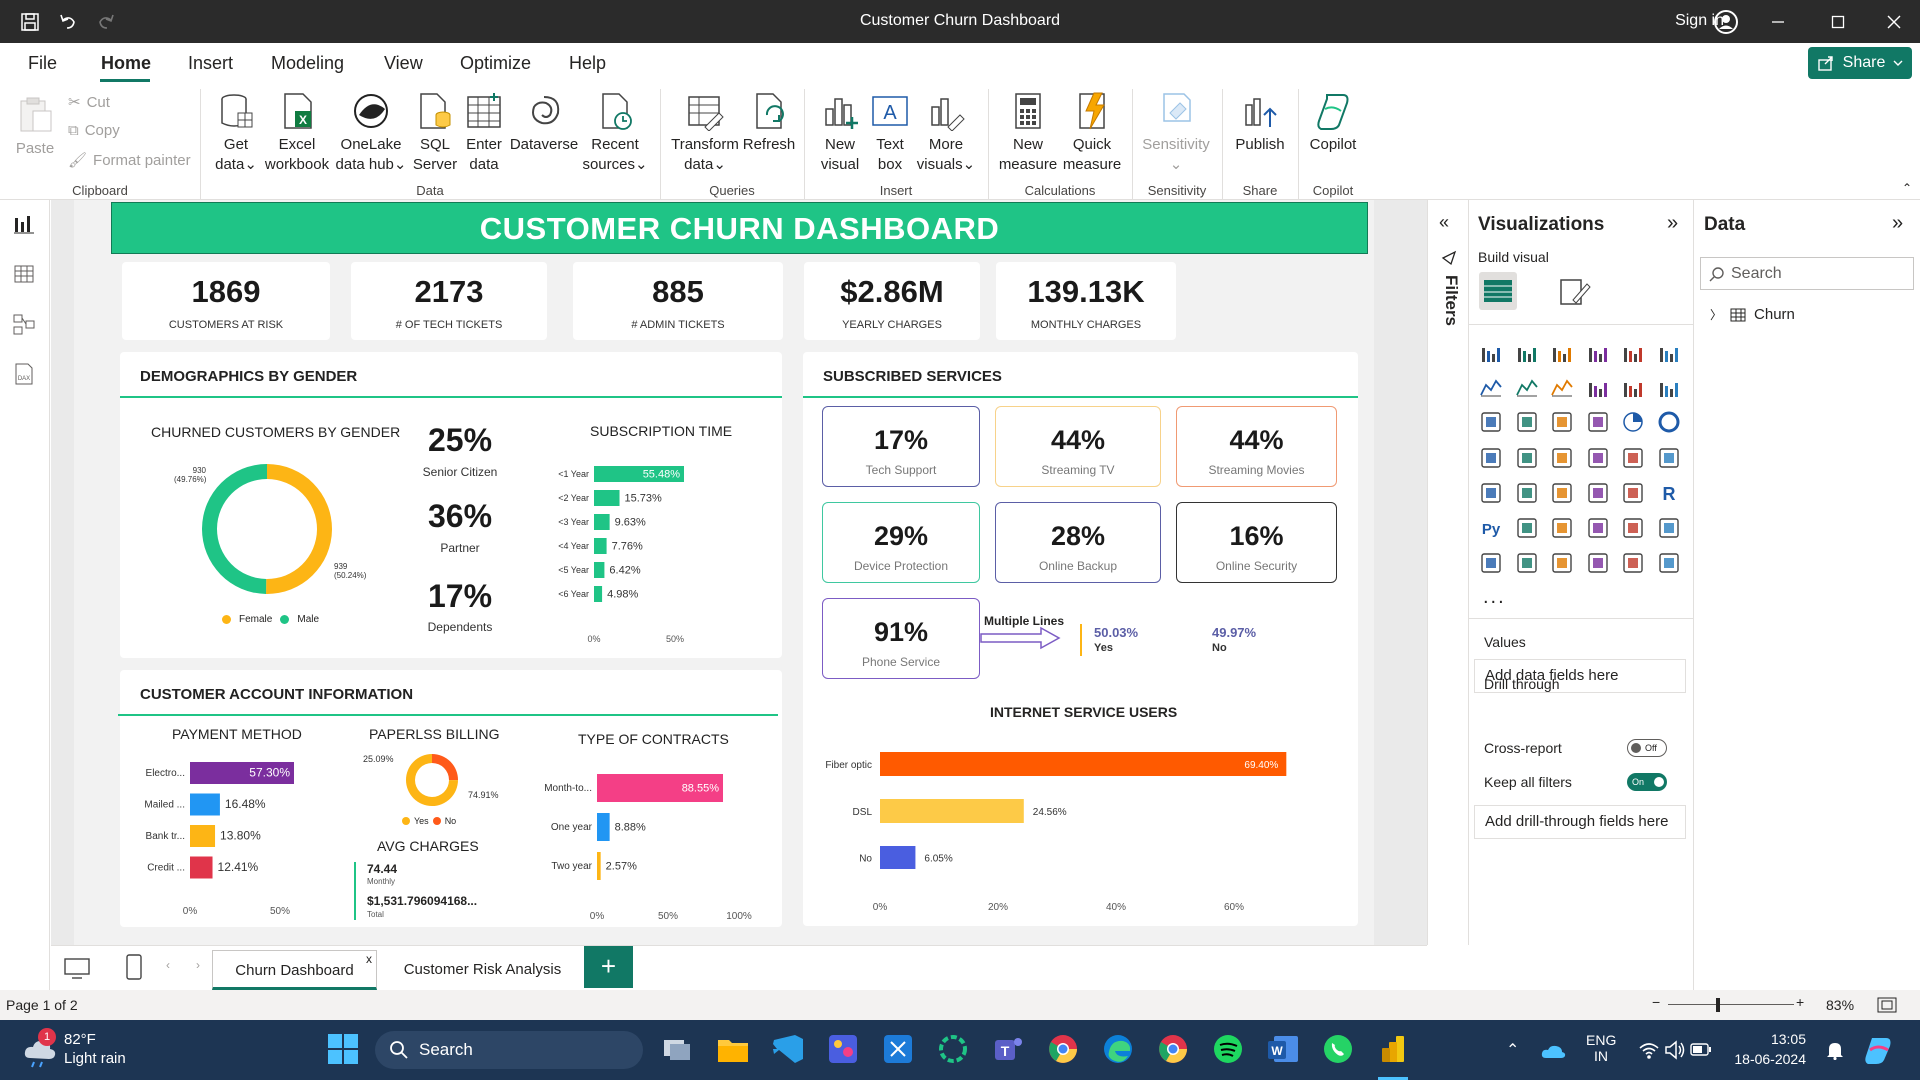  I want to click on task-view-icon, so click(677, 1049).